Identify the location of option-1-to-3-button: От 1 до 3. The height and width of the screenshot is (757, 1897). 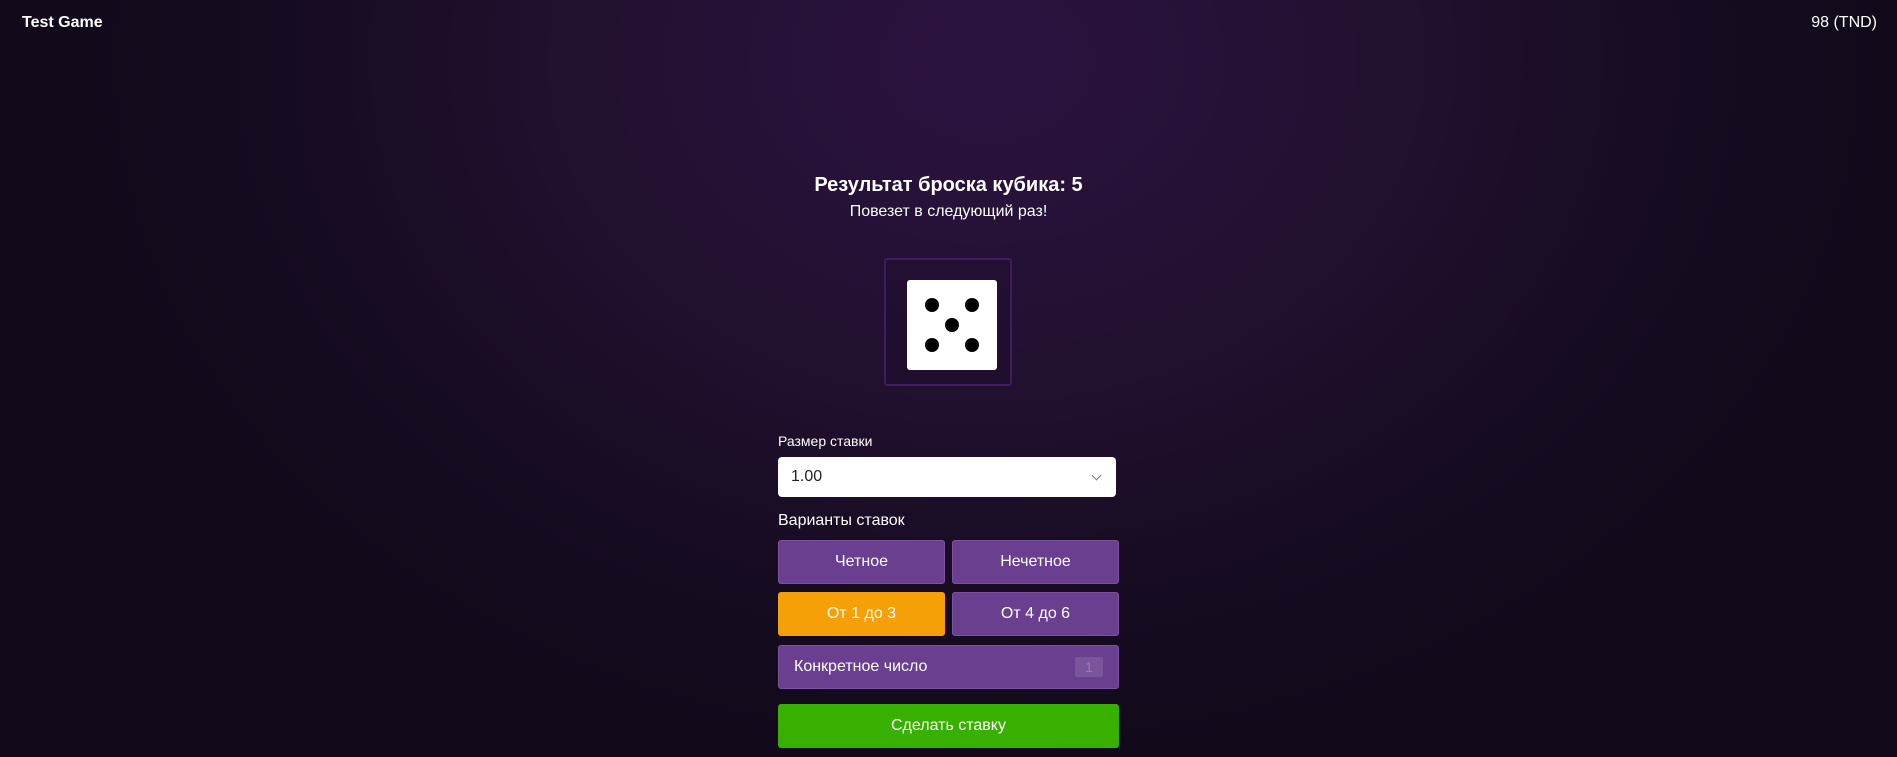
(861, 614).